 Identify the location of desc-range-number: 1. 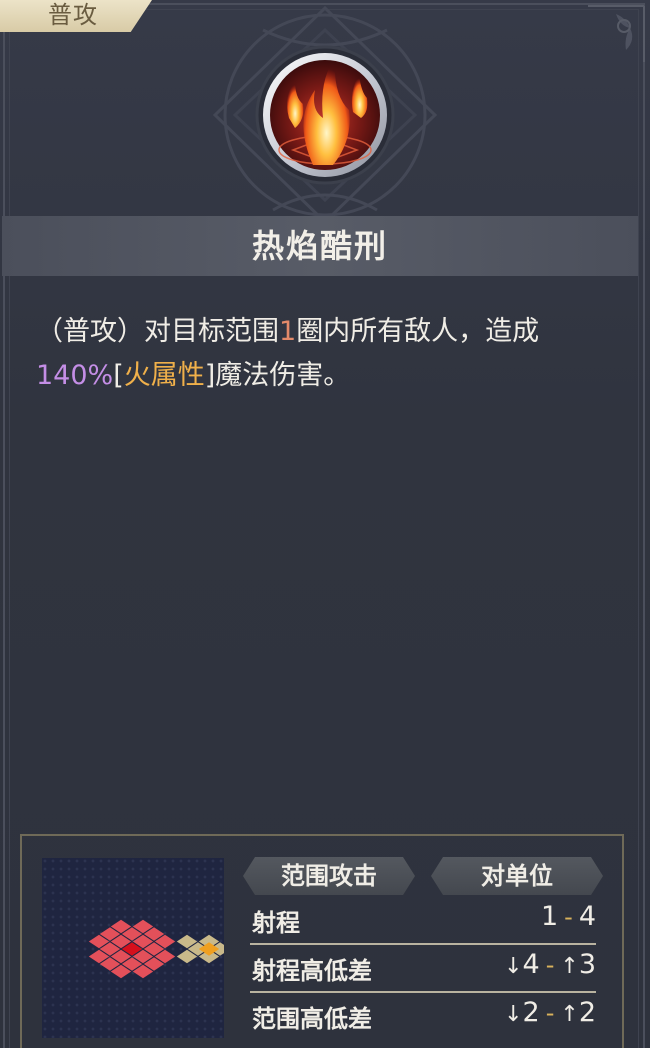
(288, 331).